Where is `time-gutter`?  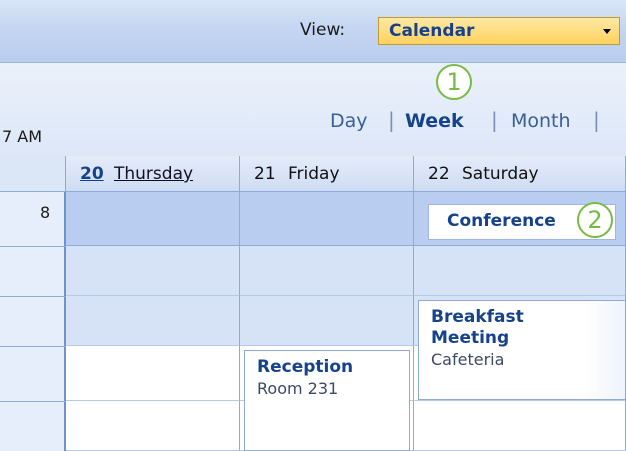
time-gutter is located at coordinates (33, 321).